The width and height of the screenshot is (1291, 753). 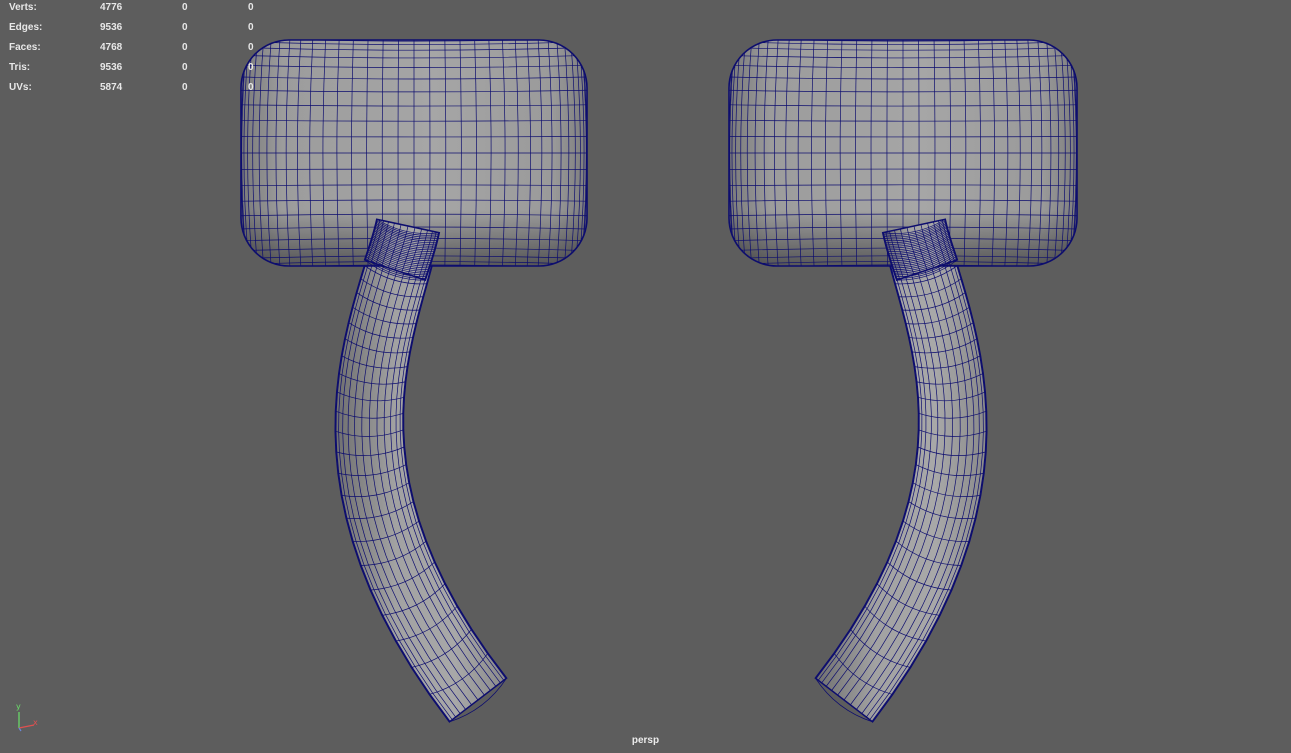 I want to click on hud-label: Faces:, so click(x=25, y=47).